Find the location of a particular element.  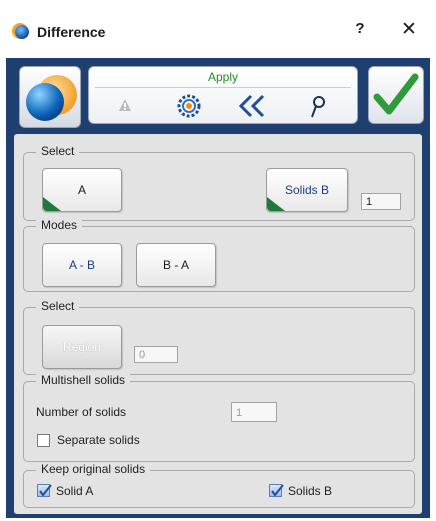

number-of-solids-field: 1 is located at coordinates (254, 412).